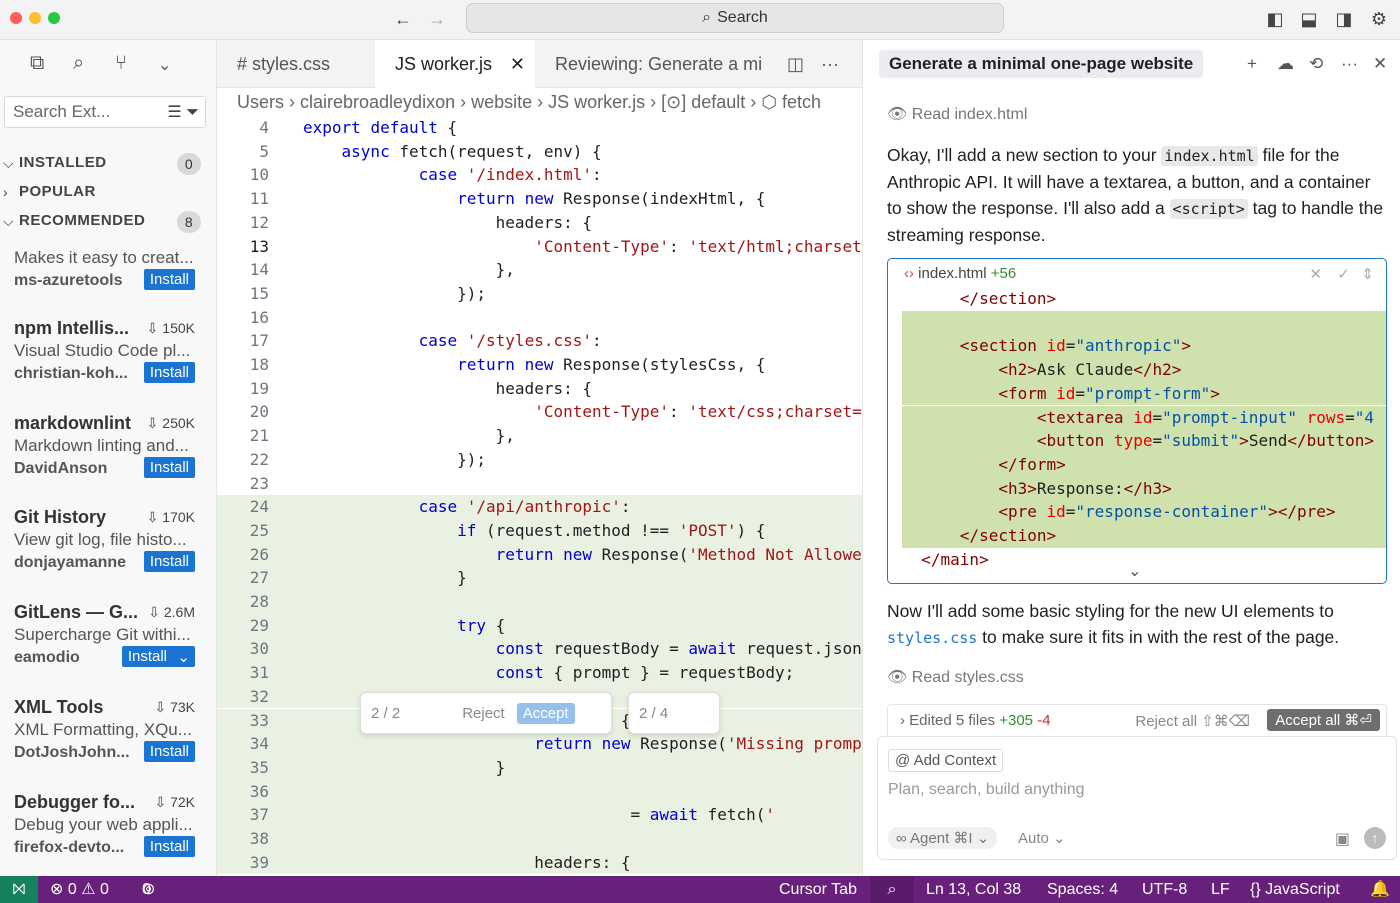 The height and width of the screenshot is (903, 1400). What do you see at coordinates (818, 889) in the screenshot?
I see `cursor-tab-status: Cursor Tab` at bounding box center [818, 889].